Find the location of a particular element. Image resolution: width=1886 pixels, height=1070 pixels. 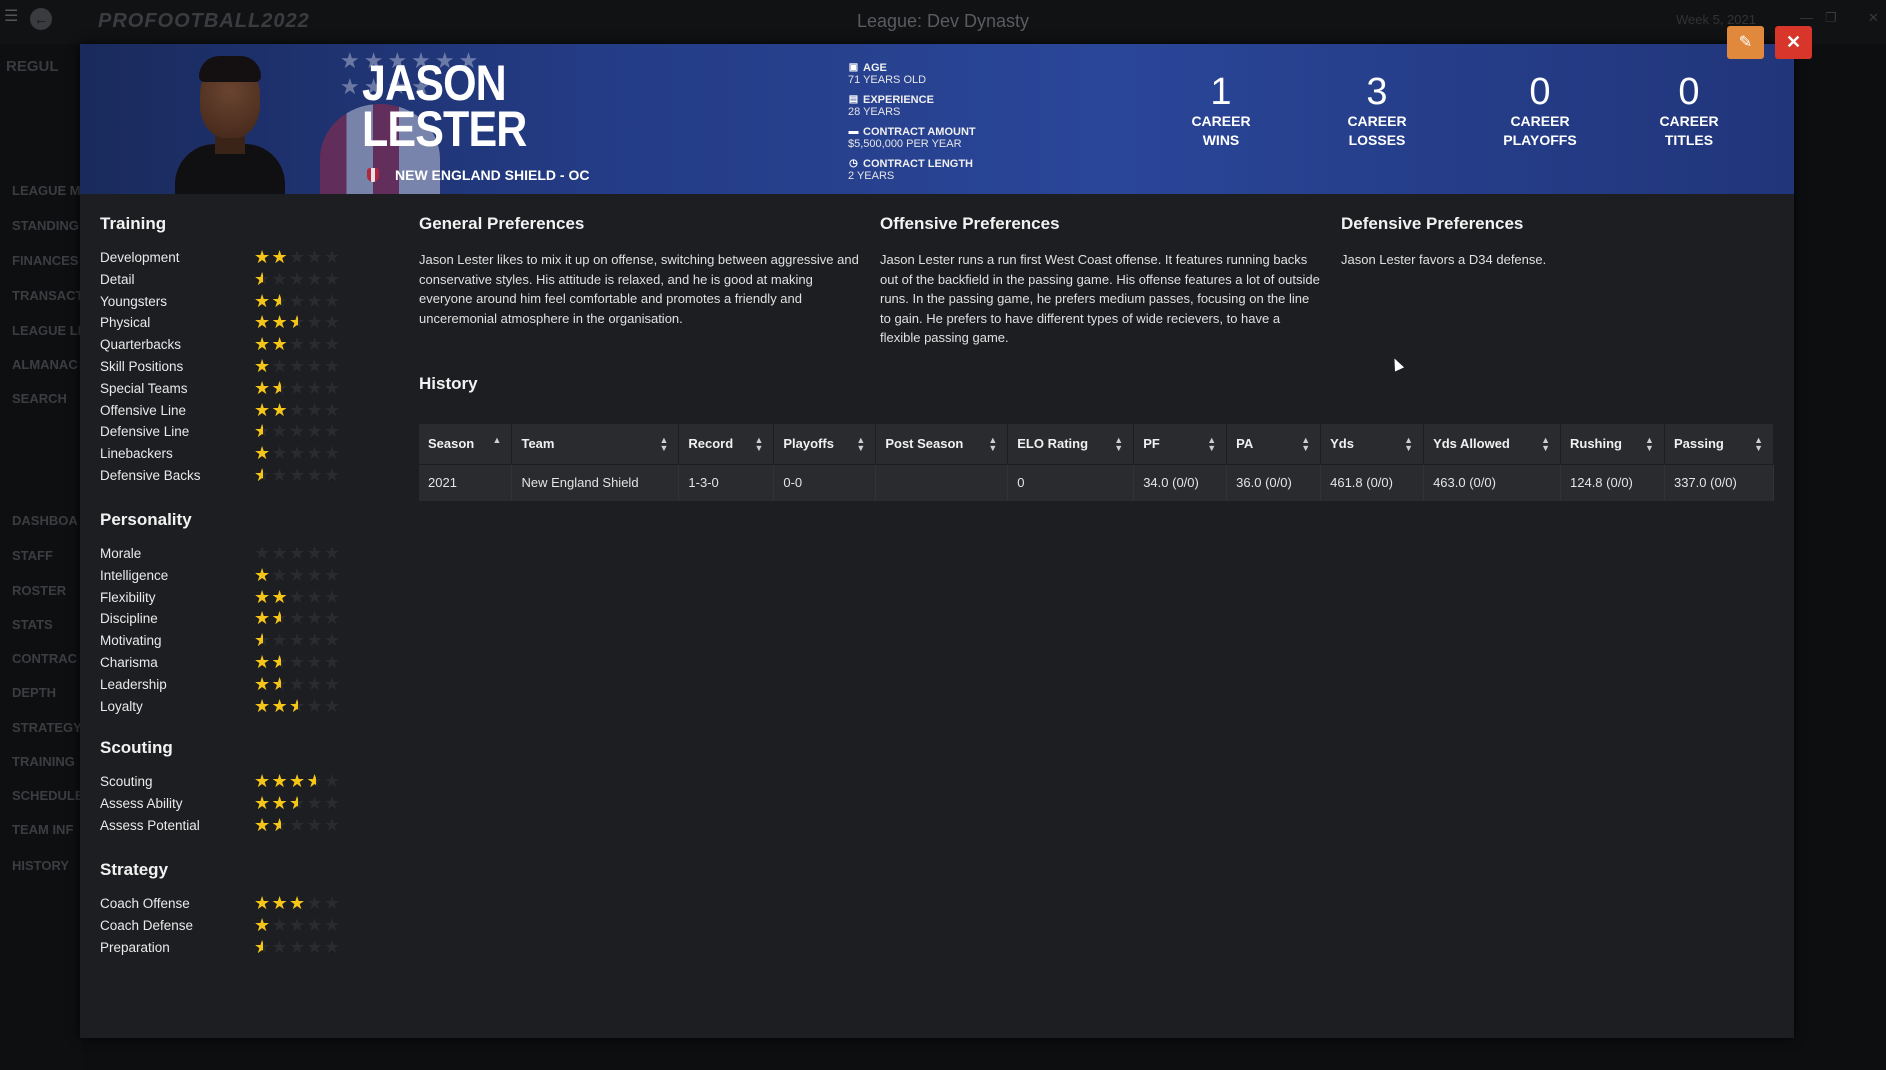

nav-item-1: STANDING is located at coordinates (45, 225).